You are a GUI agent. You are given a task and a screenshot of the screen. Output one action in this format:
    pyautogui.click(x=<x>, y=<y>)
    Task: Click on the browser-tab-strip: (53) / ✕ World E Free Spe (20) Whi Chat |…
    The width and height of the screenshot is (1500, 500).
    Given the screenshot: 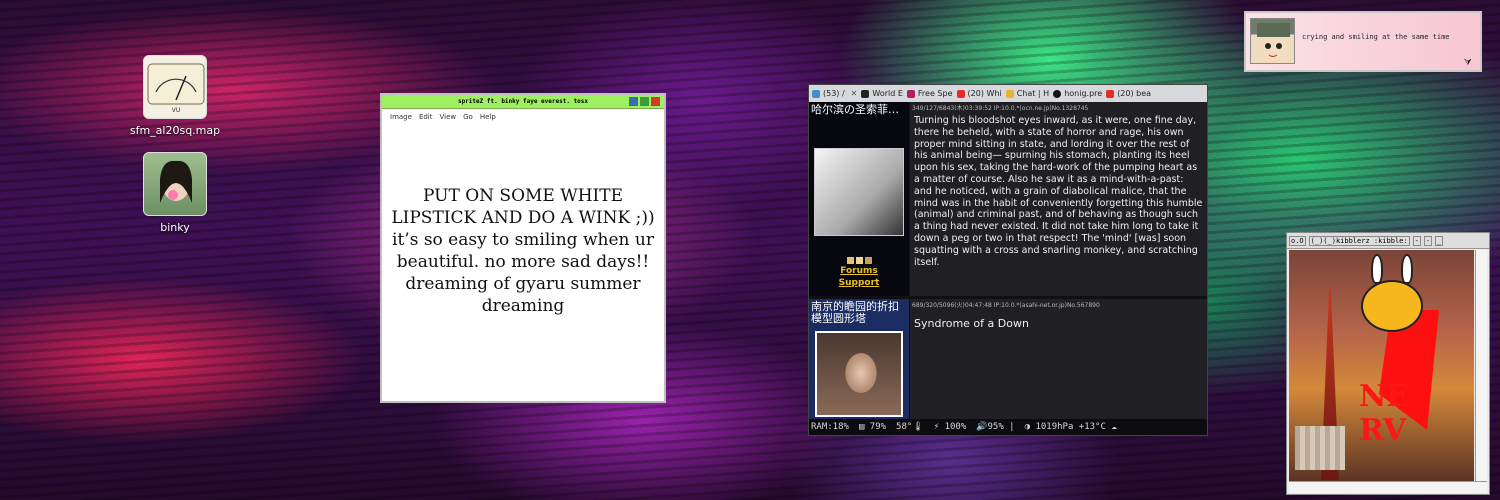 What is the action you would take?
    pyautogui.click(x=1008, y=93)
    